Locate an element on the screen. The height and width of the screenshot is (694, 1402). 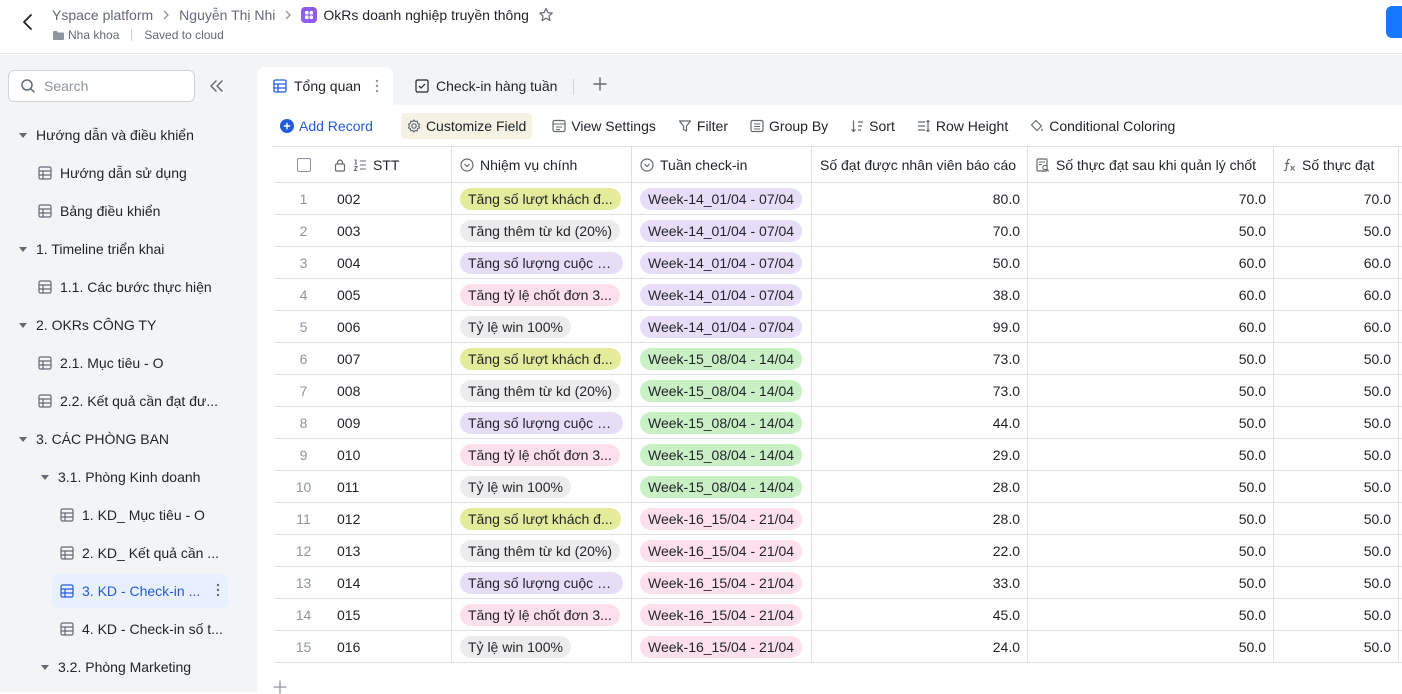
sidebar-item-steps: 1.1. Các bước thực hiện is located at coordinates (125, 287).